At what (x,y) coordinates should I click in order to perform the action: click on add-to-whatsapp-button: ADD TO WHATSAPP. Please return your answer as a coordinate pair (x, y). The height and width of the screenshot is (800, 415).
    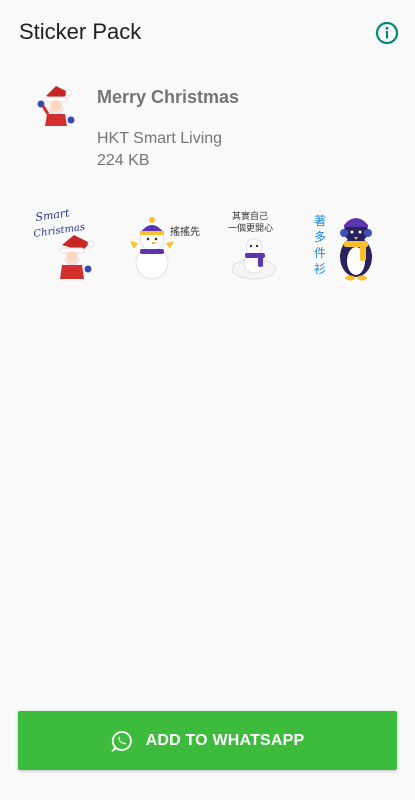
    Looking at the image, I should click on (207, 740).